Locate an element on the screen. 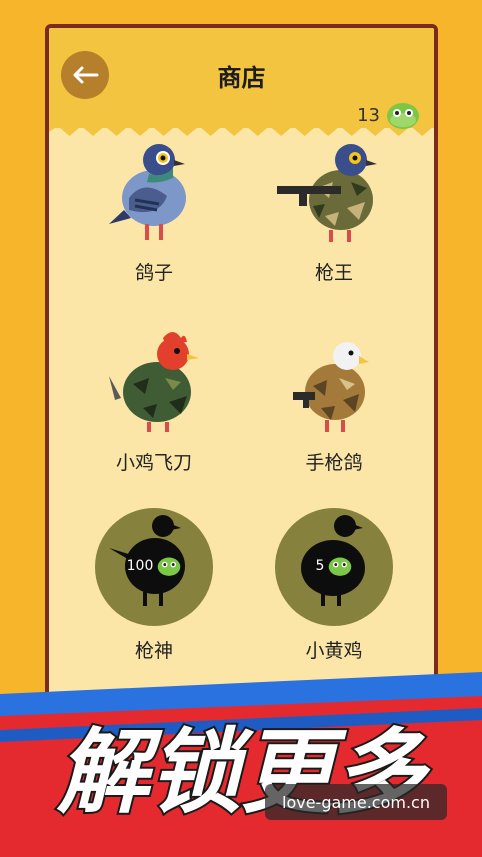 This screenshot has height=857, width=482. price-value: 5 is located at coordinates (320, 566).